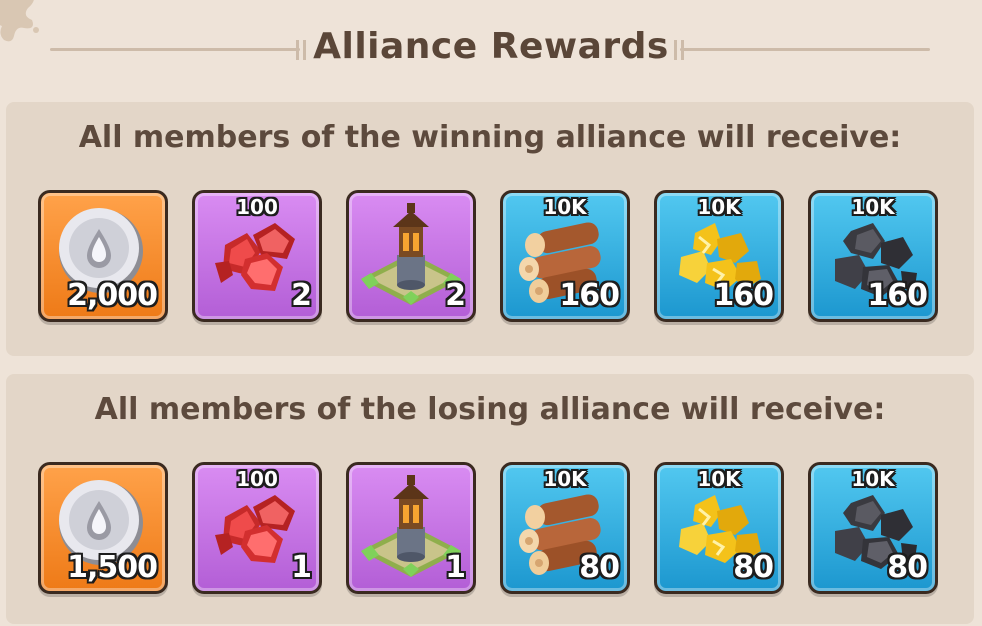 The image size is (982, 626). What do you see at coordinates (103, 528) in the screenshot?
I see `reward-item-silver-coin: 1,500` at bounding box center [103, 528].